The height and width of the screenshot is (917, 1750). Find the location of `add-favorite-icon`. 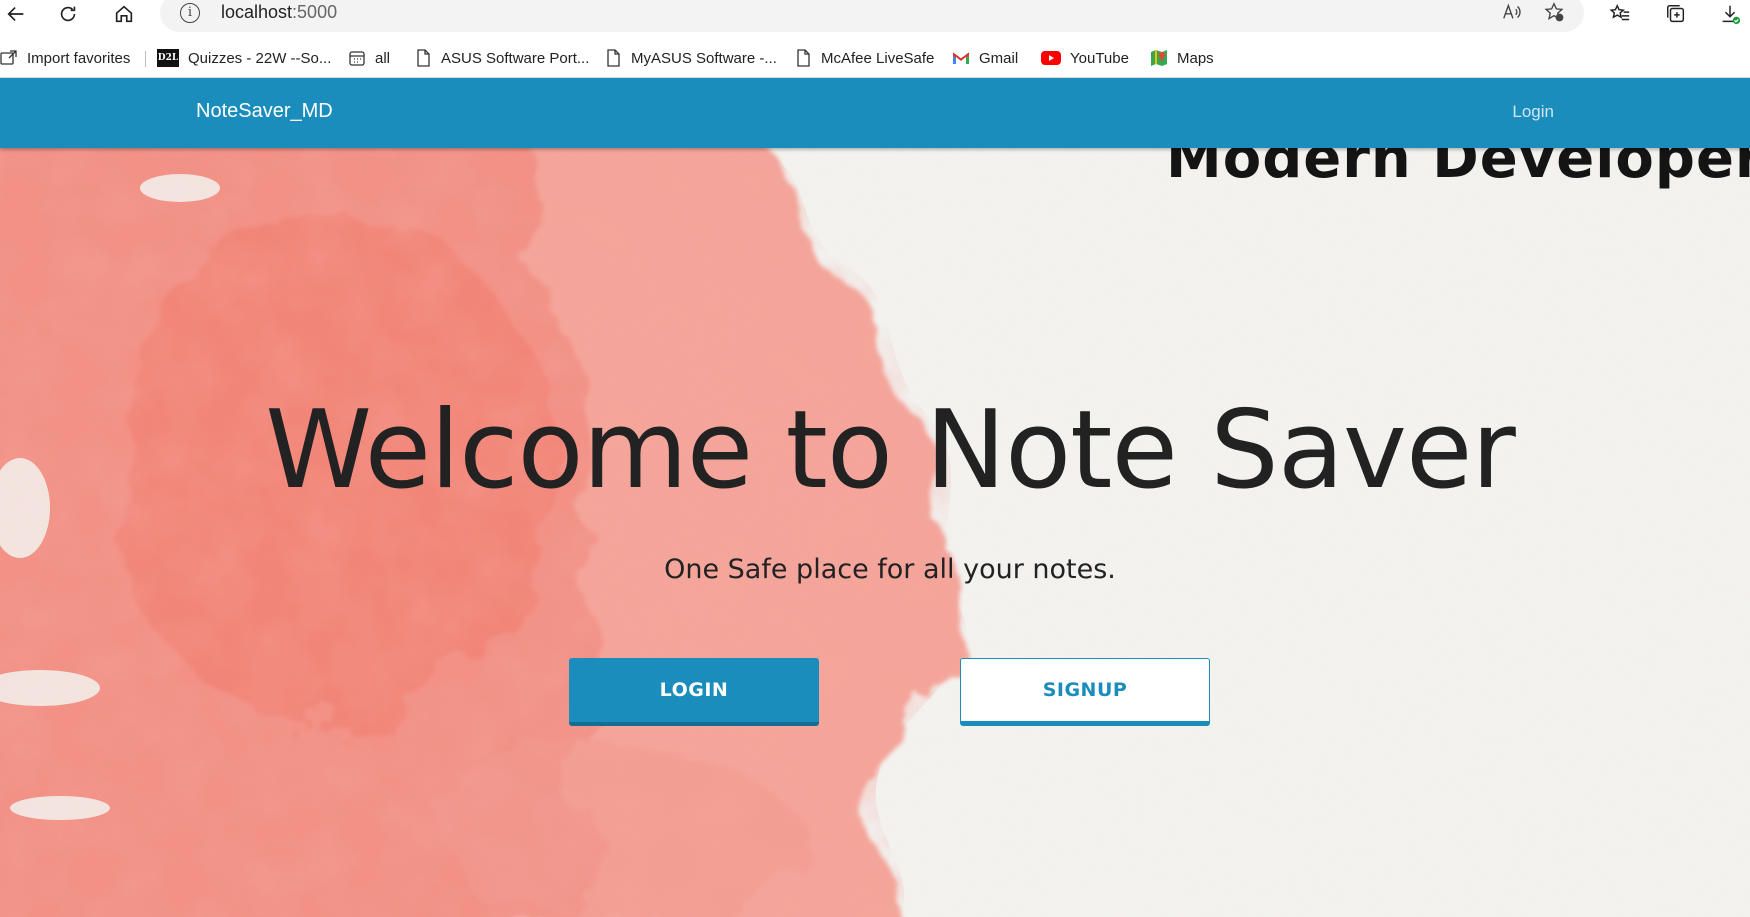

add-favorite-icon is located at coordinates (1554, 13).